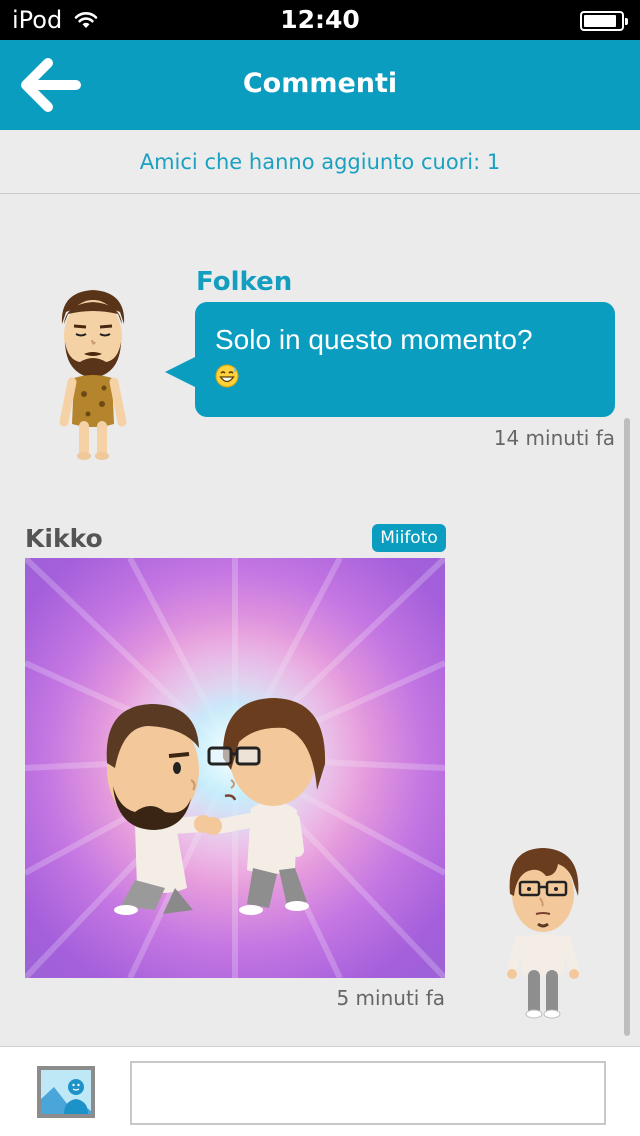 This screenshot has width=640, height=1136. I want to click on status-time: 12:40, so click(320, 19).